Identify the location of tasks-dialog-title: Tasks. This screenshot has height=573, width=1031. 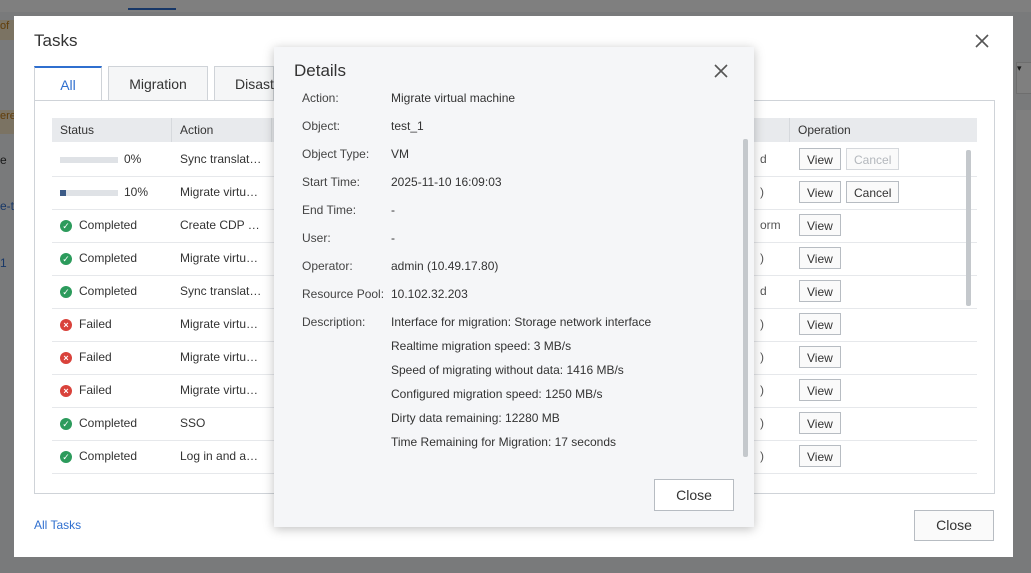
(56, 40).